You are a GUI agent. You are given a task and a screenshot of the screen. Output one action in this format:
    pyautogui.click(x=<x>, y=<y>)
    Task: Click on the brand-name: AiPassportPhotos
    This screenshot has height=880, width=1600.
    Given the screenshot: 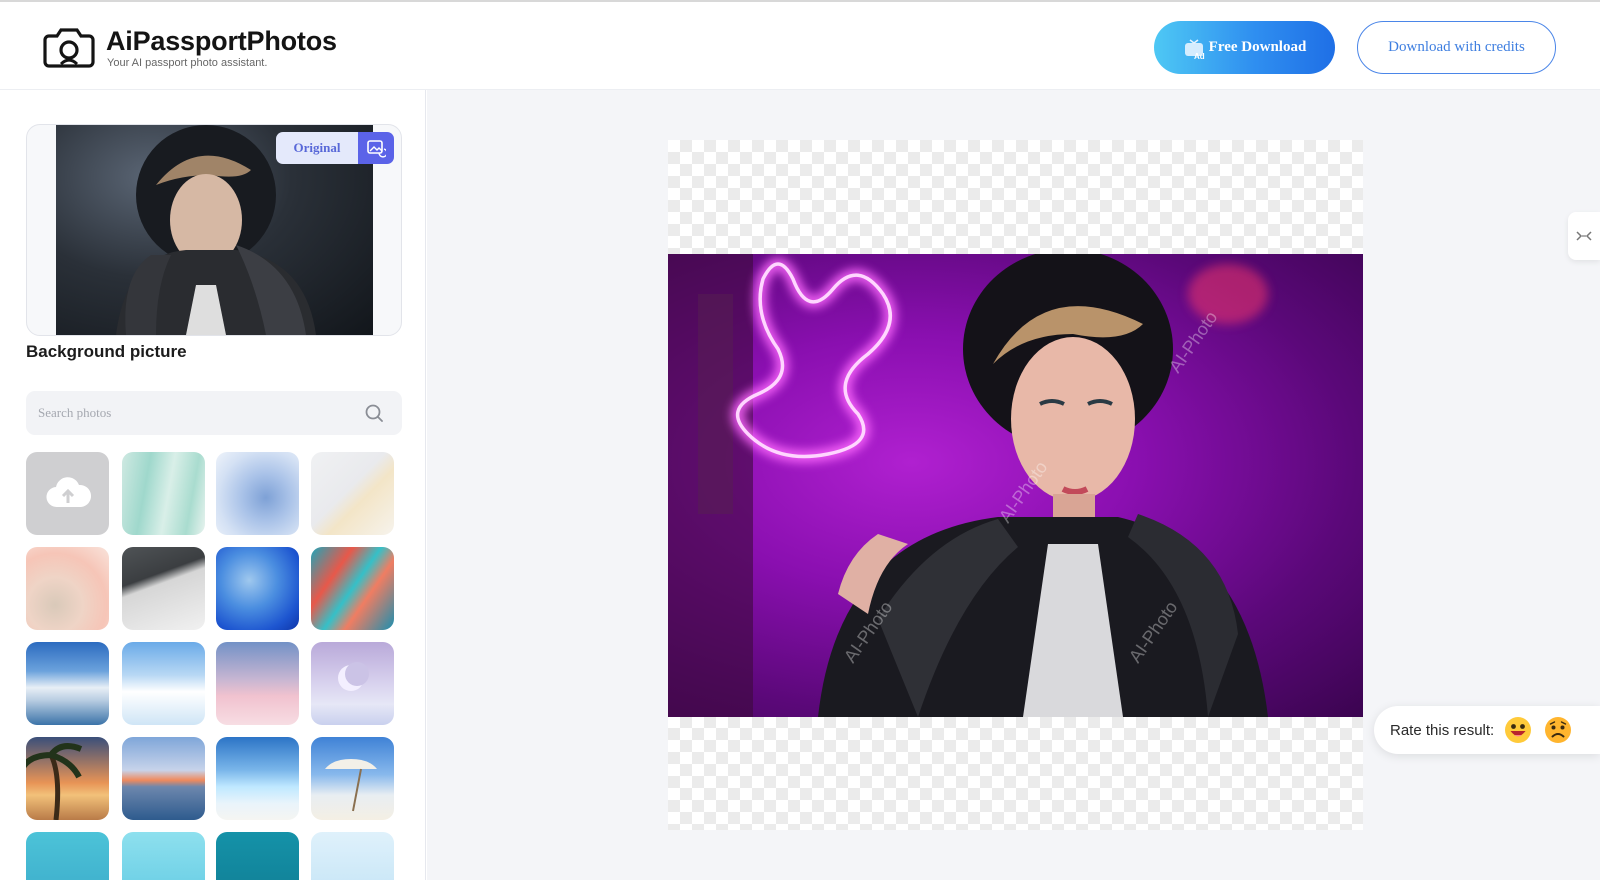 What is the action you would take?
    pyautogui.click(x=221, y=41)
    